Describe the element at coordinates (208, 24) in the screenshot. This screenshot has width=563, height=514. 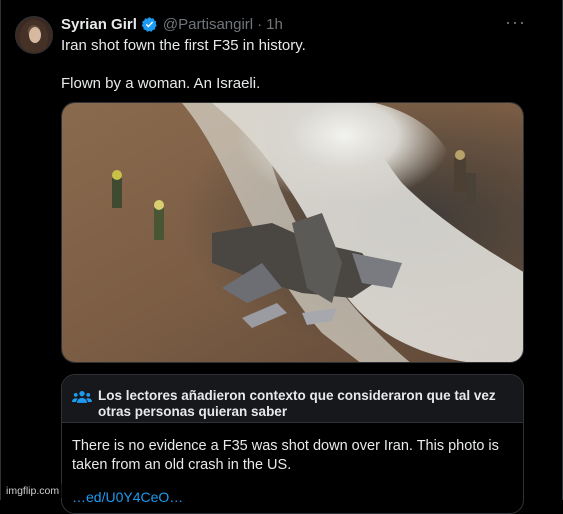
I see `author-handle: @Partisangirl` at that location.